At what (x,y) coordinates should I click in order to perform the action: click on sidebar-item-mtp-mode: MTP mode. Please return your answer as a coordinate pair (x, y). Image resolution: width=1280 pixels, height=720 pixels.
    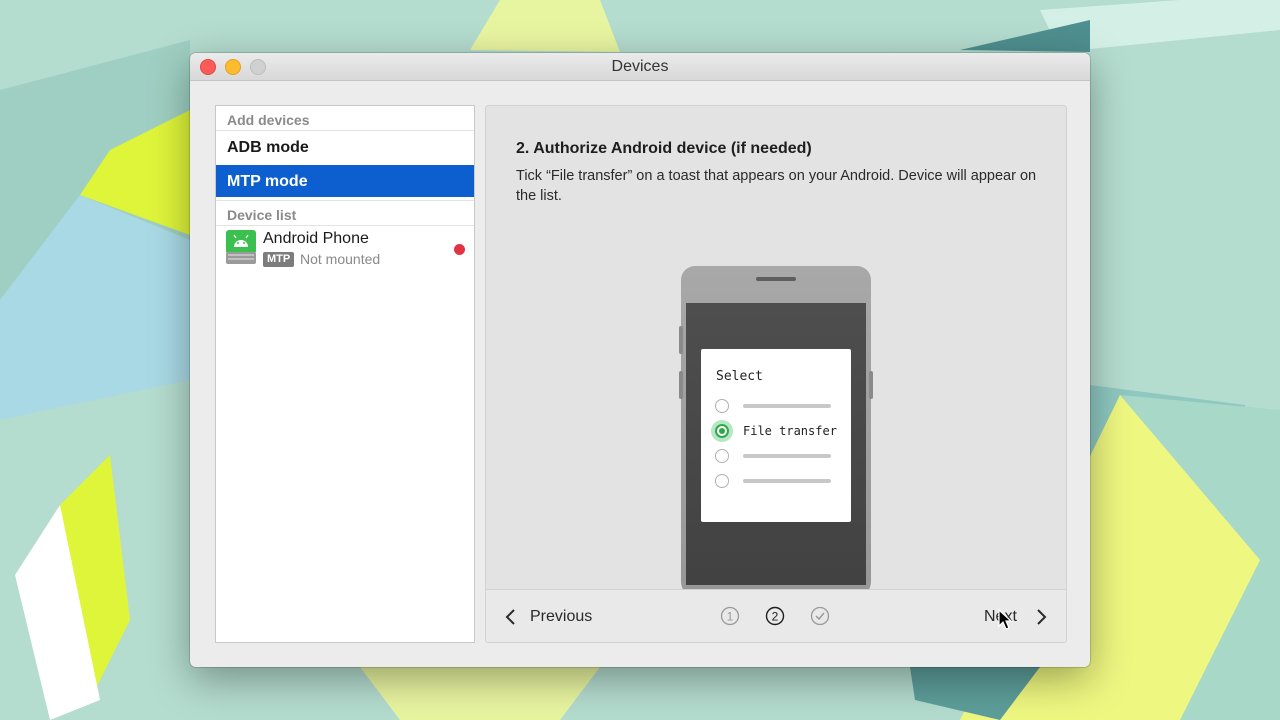
    Looking at the image, I should click on (345, 181).